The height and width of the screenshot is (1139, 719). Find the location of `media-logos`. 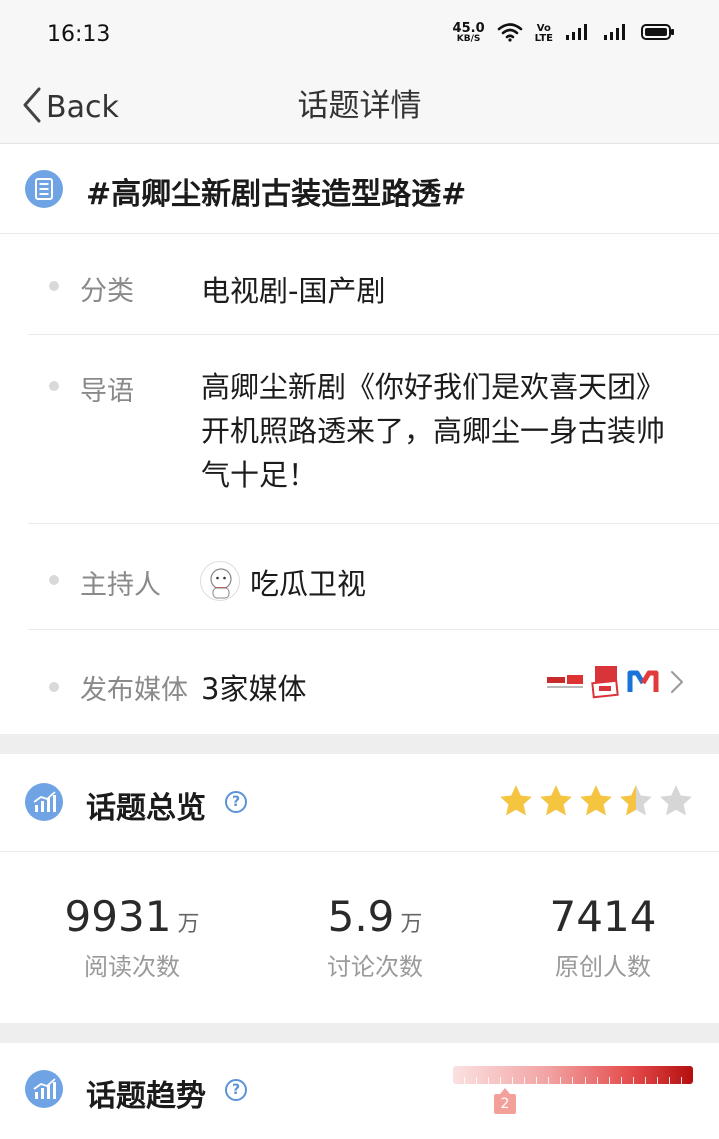

media-logos is located at coordinates (615, 684).